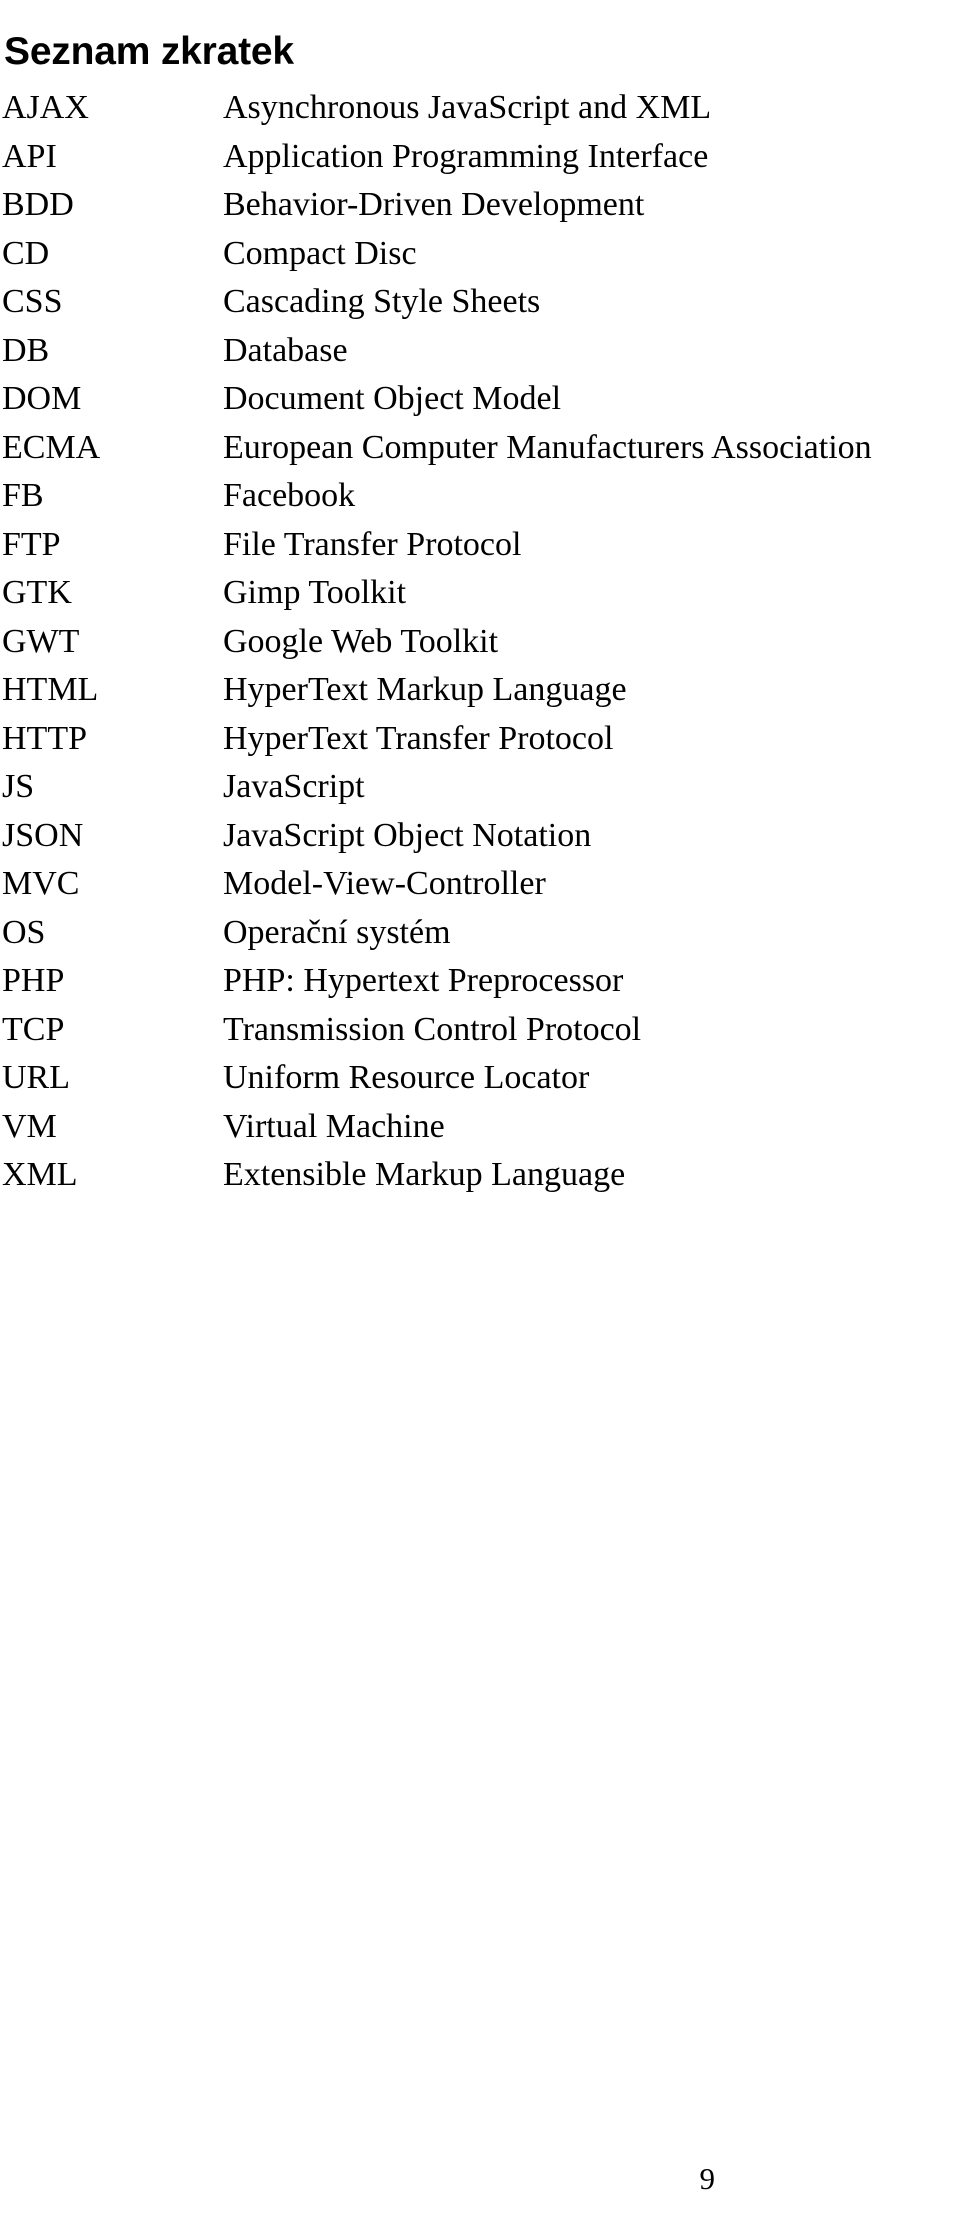  I want to click on abbreviation-description: Gimp Toolkit, so click(315, 592).